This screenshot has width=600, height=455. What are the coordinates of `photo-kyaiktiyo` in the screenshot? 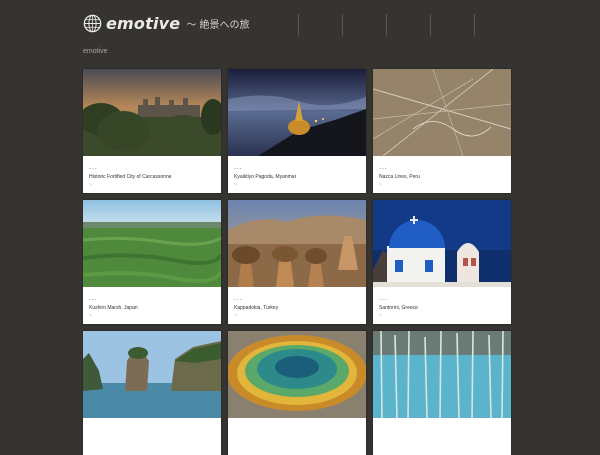 It's located at (297, 112).